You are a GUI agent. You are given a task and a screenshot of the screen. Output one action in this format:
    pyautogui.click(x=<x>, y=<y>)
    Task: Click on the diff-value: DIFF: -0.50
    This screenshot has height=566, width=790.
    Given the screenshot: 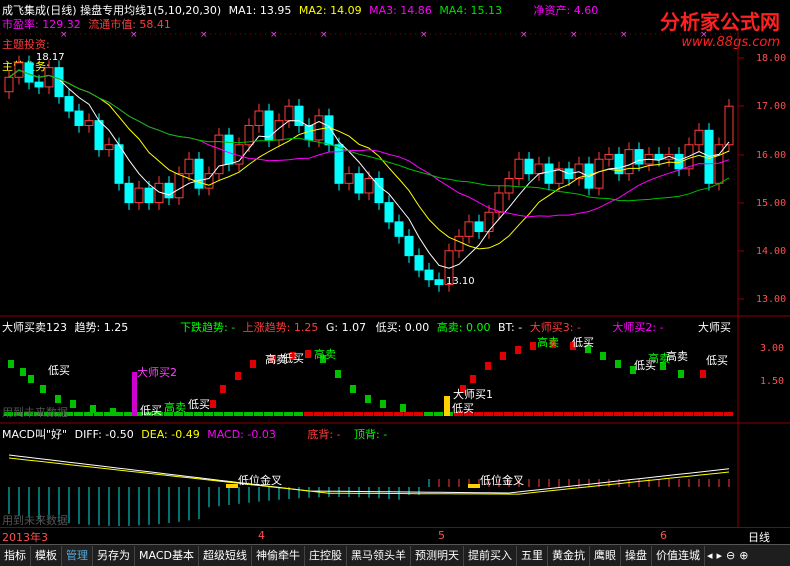 What is the action you would take?
    pyautogui.click(x=104, y=434)
    